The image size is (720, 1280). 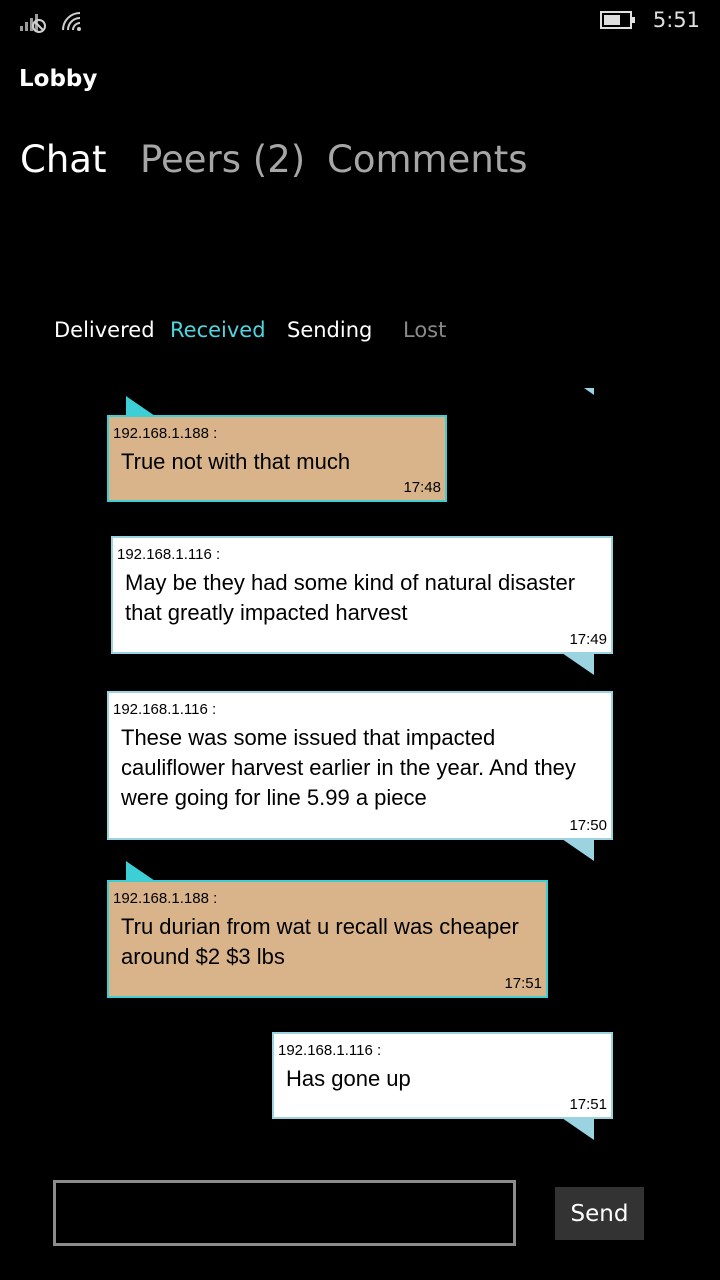 I want to click on legend-received: Received, so click(x=218, y=330).